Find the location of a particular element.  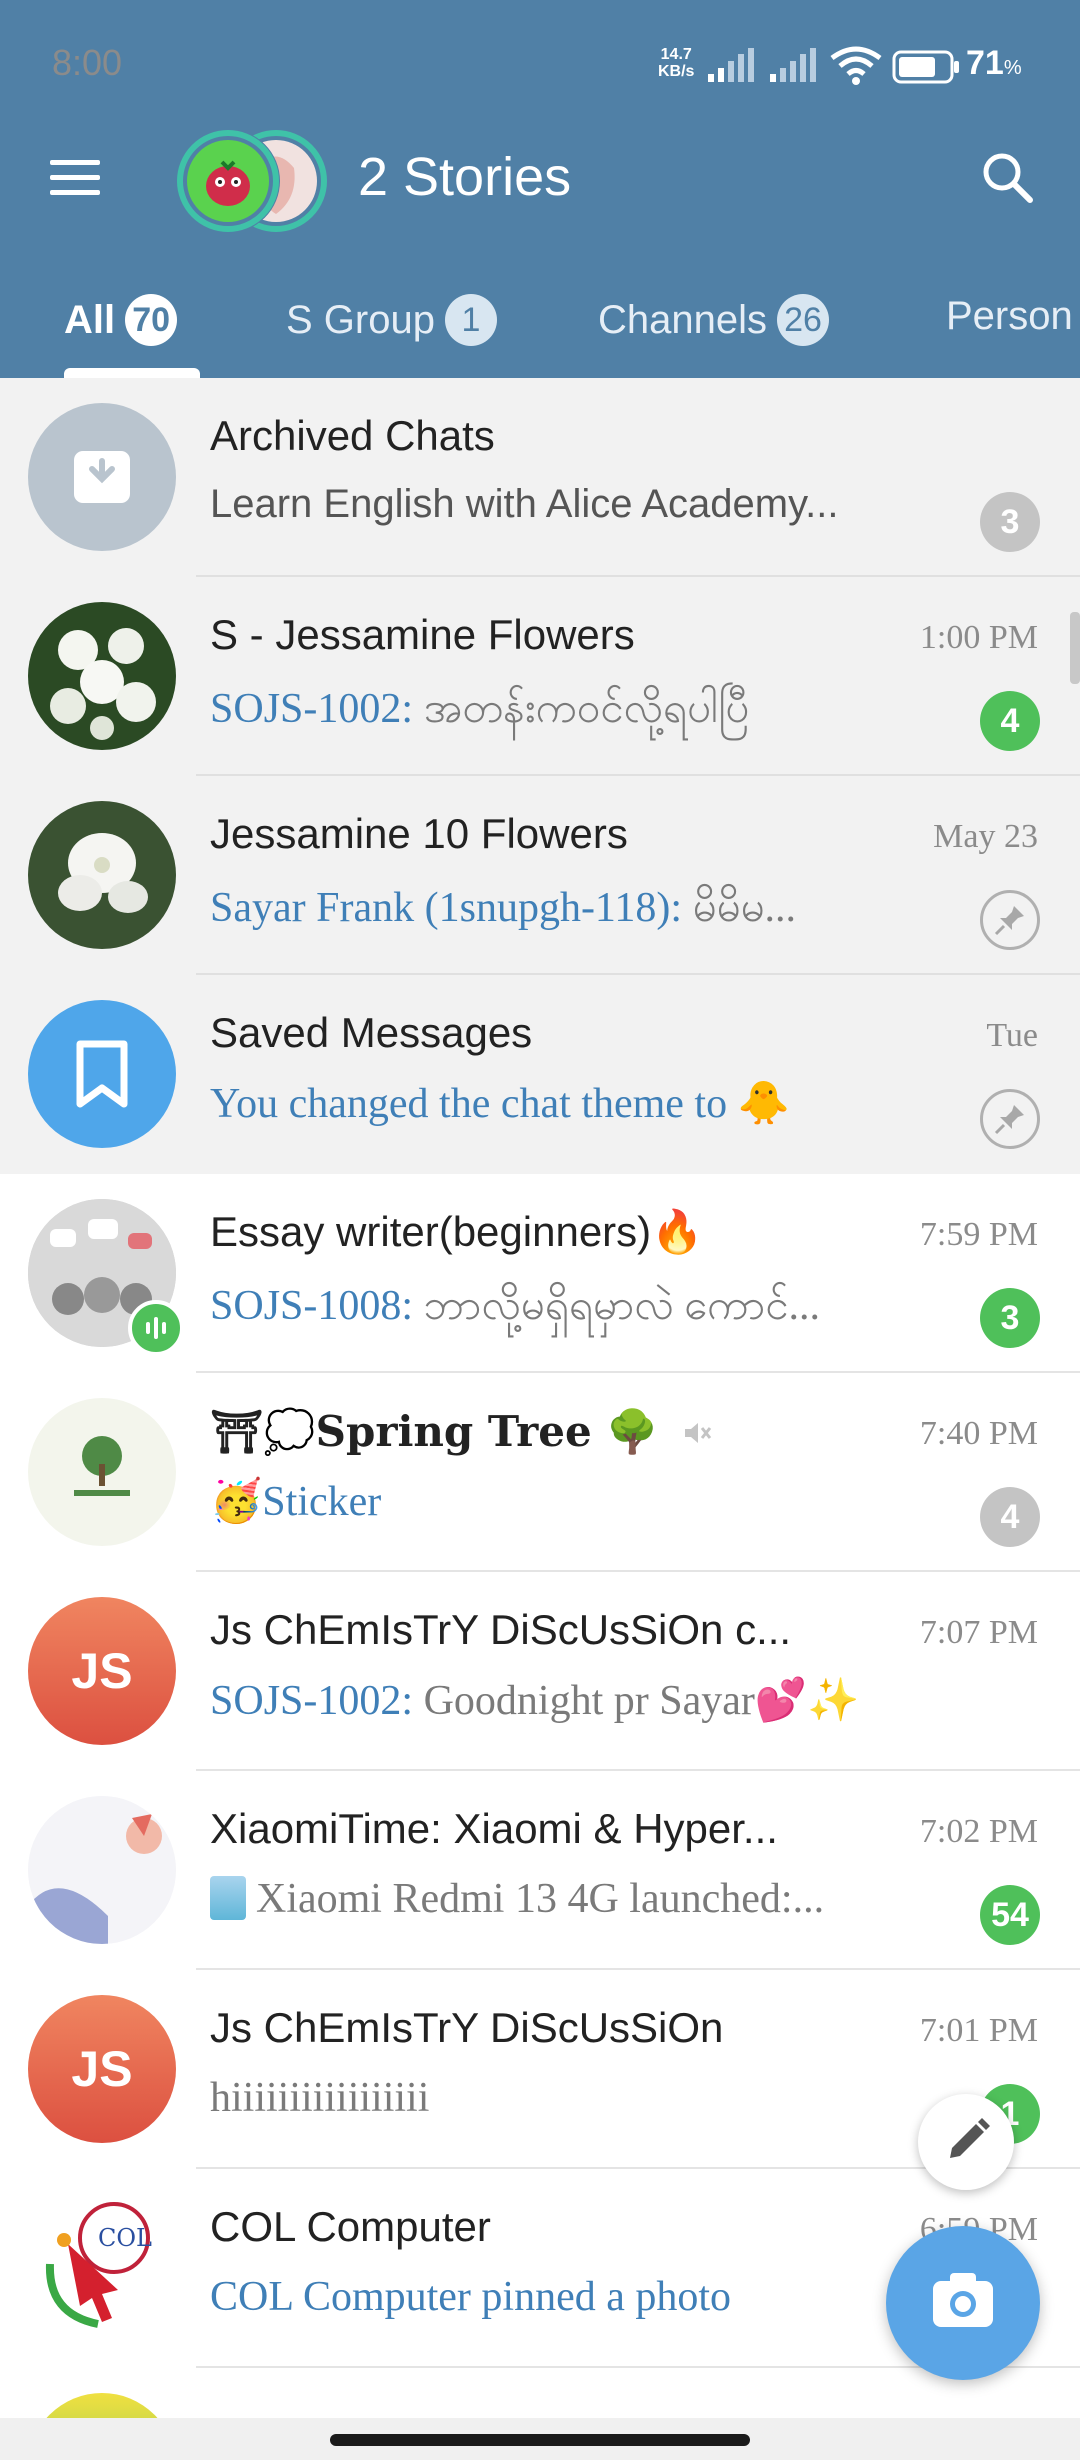

chat-time: 7:07 PM is located at coordinates (978, 1632).